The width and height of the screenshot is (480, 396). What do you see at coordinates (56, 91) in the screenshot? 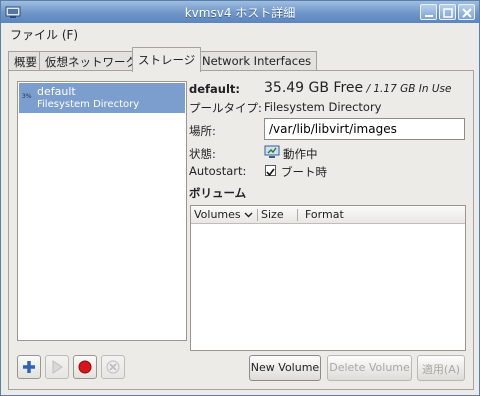
I see `pool-name: default` at bounding box center [56, 91].